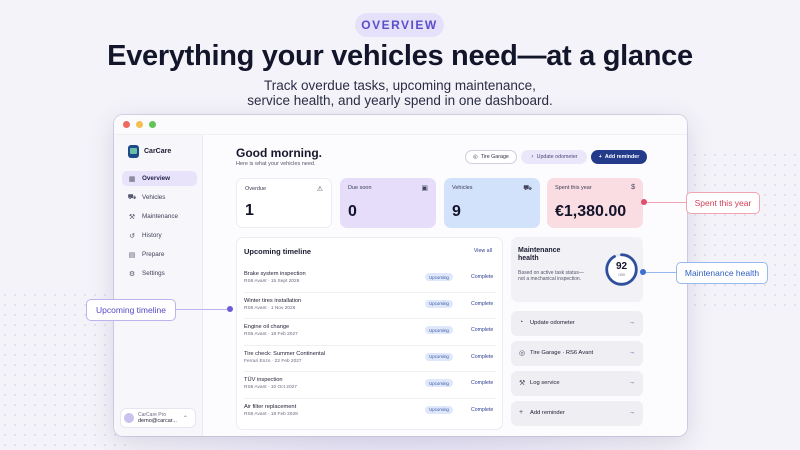 The width and height of the screenshot is (800, 450). I want to click on health-title: Maintenance health, so click(539, 254).